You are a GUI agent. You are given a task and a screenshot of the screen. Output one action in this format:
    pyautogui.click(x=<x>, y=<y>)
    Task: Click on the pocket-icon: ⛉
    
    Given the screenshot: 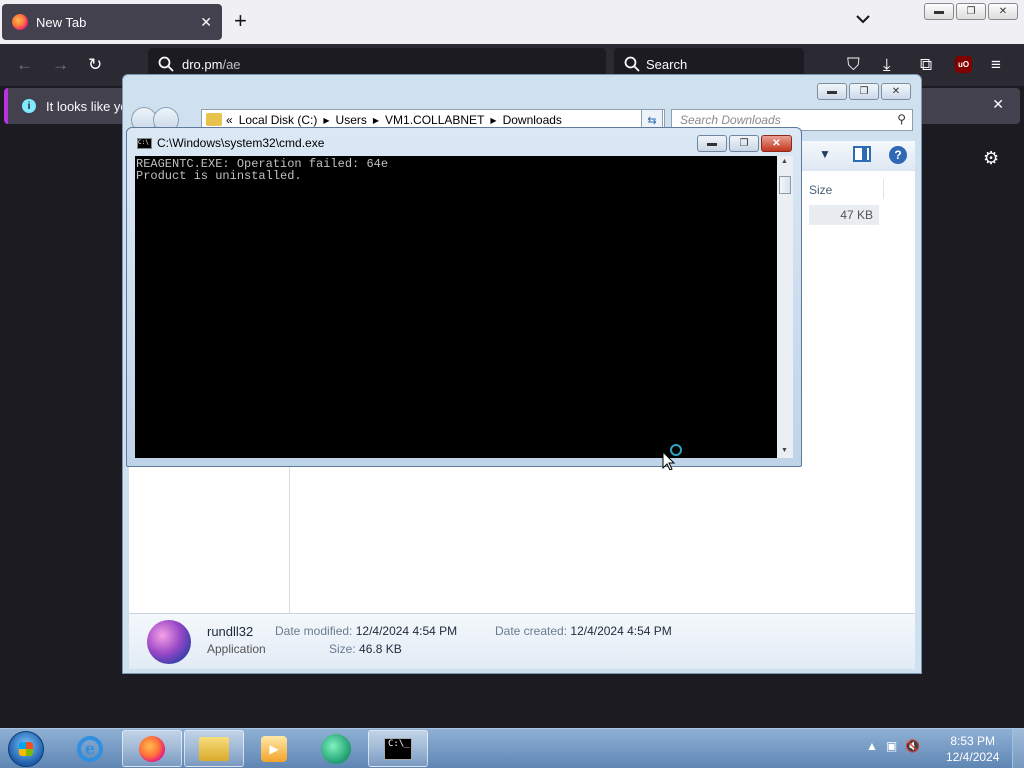 What is the action you would take?
    pyautogui.click(x=853, y=65)
    